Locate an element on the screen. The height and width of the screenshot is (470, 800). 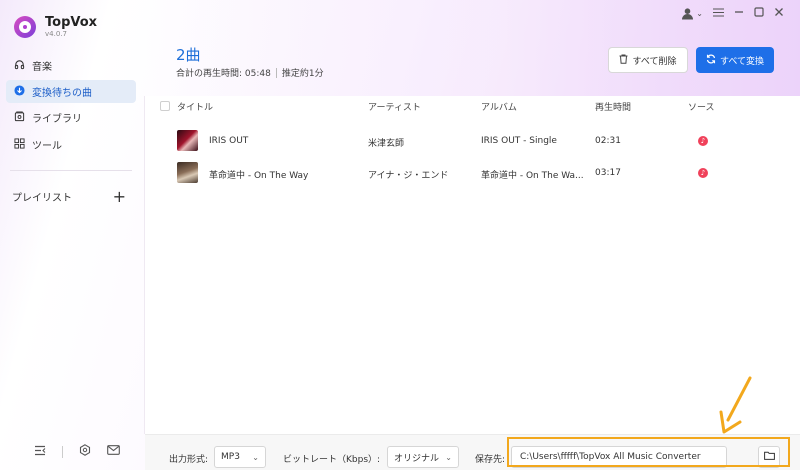
brand: TopVox v4.0.7 is located at coordinates (55, 26).